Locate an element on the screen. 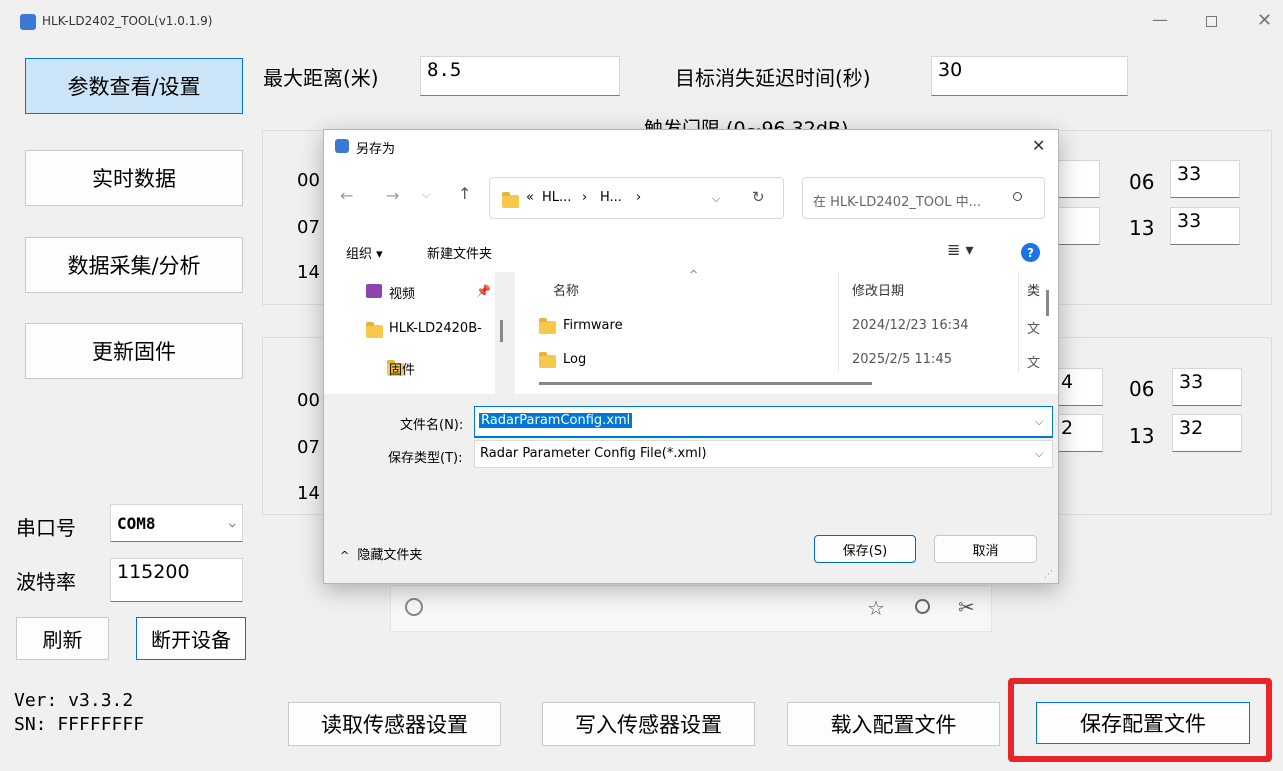 Image resolution: width=1283 pixels, height=771 pixels. up-arrow-icon: ↑ is located at coordinates (464, 193).